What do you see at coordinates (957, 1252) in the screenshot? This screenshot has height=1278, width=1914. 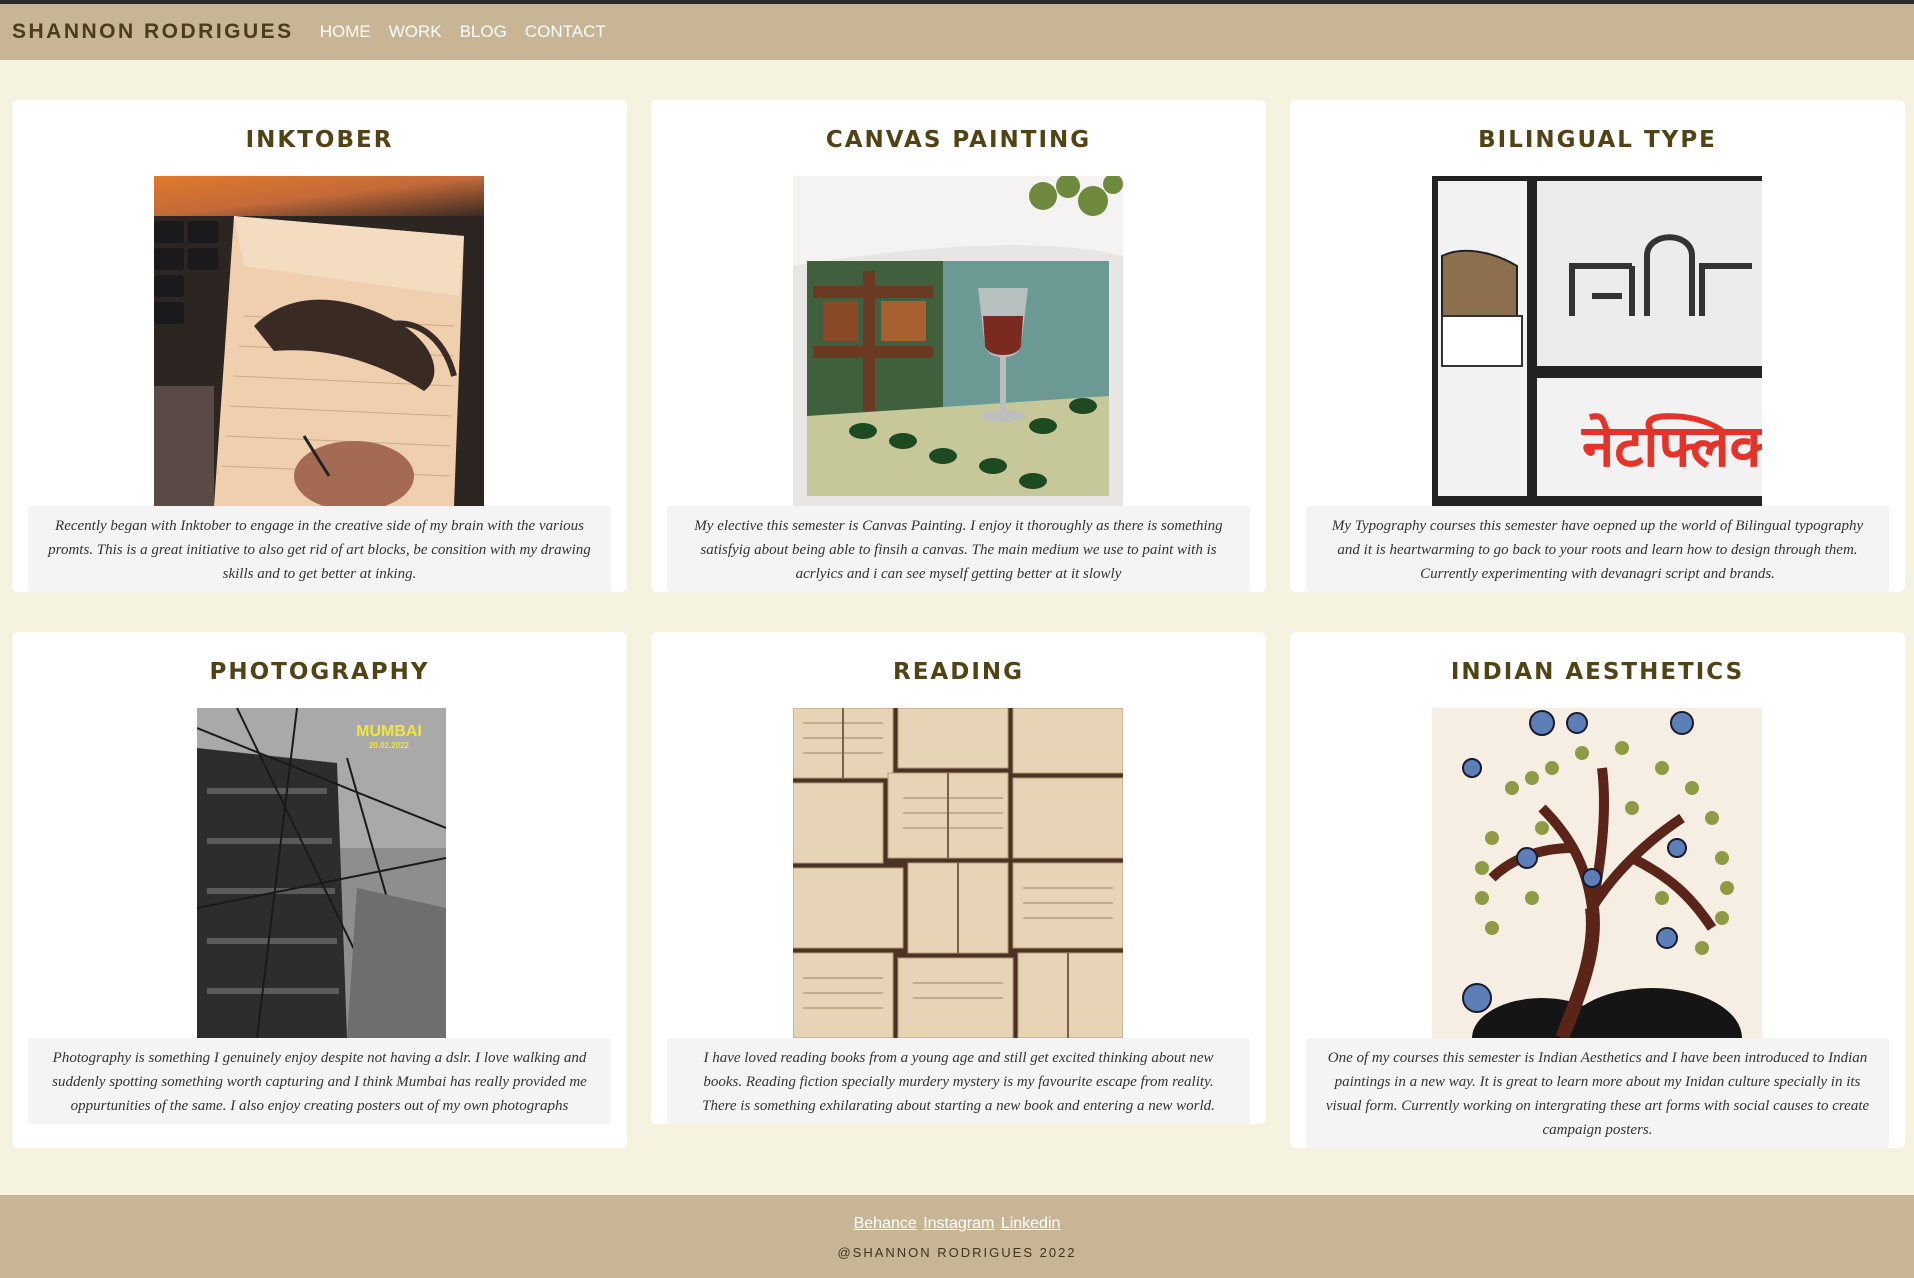 I see `copyright-text: @SHANNON RODRIGUES 2022` at bounding box center [957, 1252].